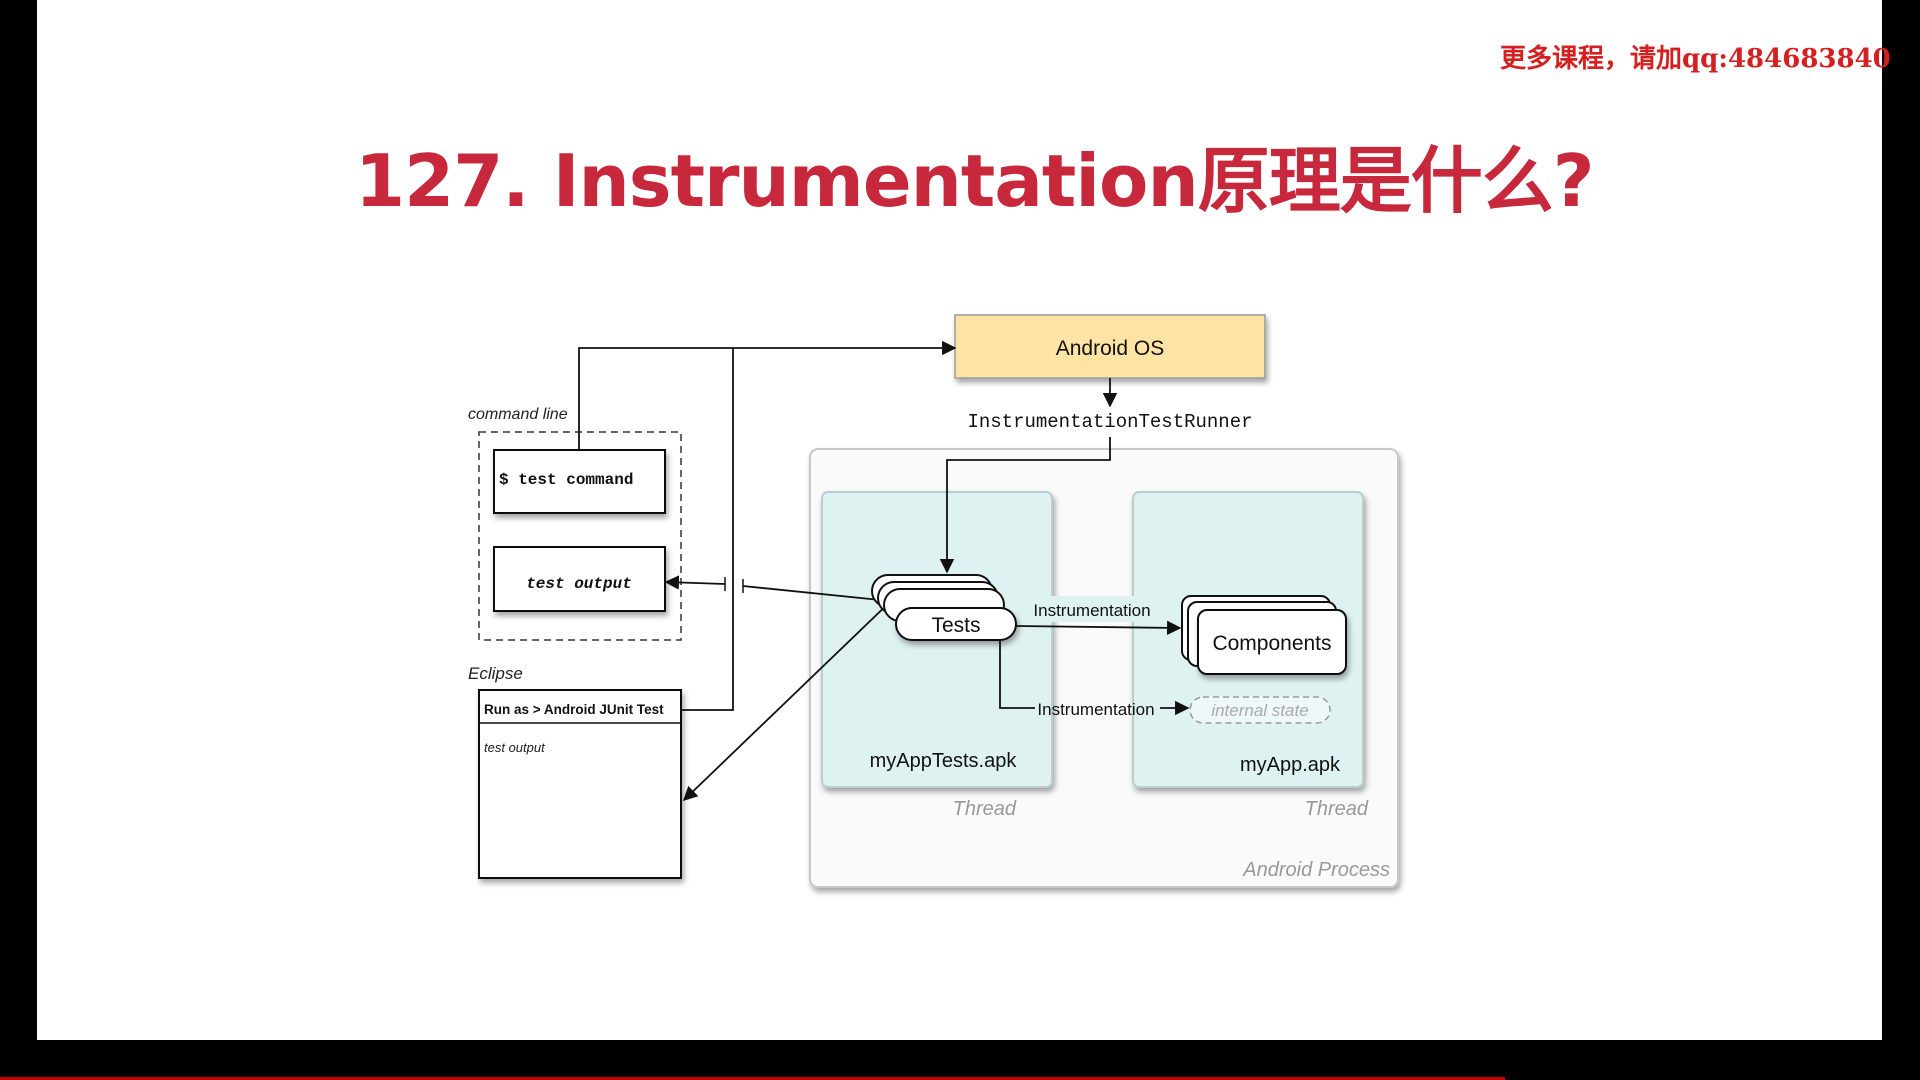  Describe the element at coordinates (515, 747) in the screenshot. I see `eclipse-output-text: test output` at that location.